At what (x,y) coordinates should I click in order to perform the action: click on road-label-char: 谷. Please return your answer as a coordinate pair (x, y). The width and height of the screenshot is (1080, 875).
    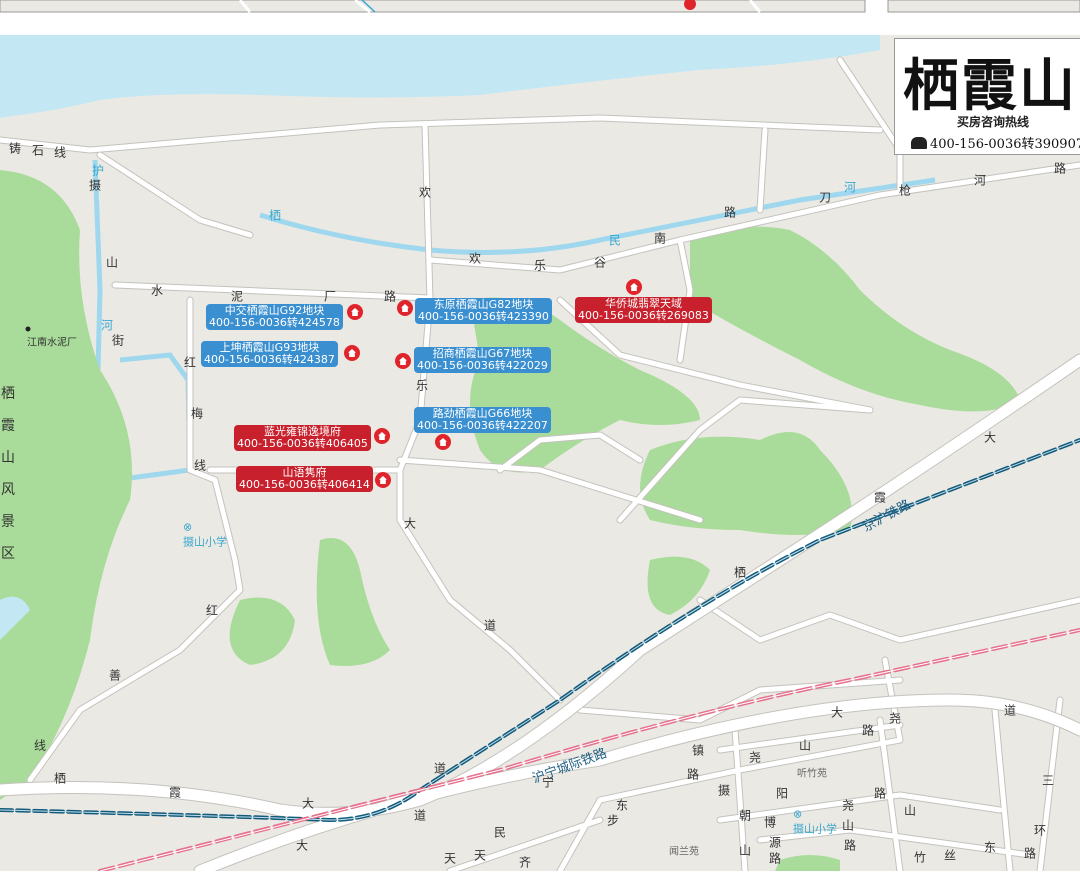
    Looking at the image, I should click on (600, 262).